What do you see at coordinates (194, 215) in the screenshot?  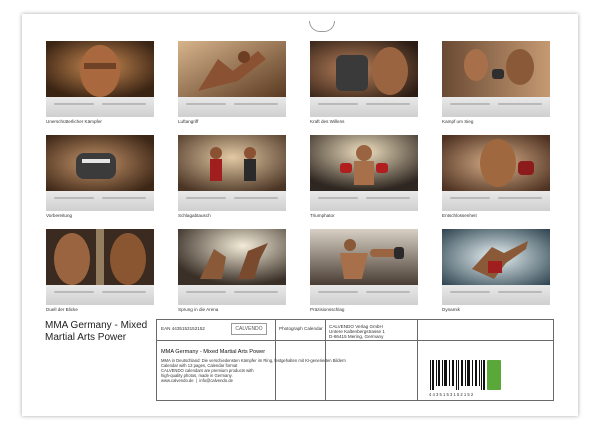 I see `thumbnail-caption: Schlagabtausch` at bounding box center [194, 215].